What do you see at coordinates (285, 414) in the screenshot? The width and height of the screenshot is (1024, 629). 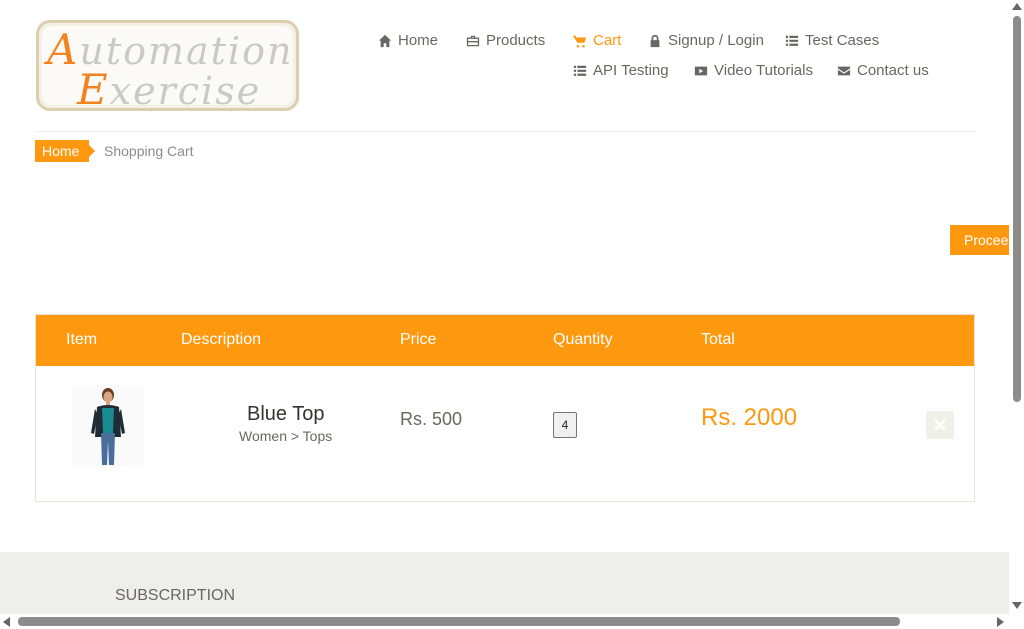 I see `product-name-link: Blue Top` at bounding box center [285, 414].